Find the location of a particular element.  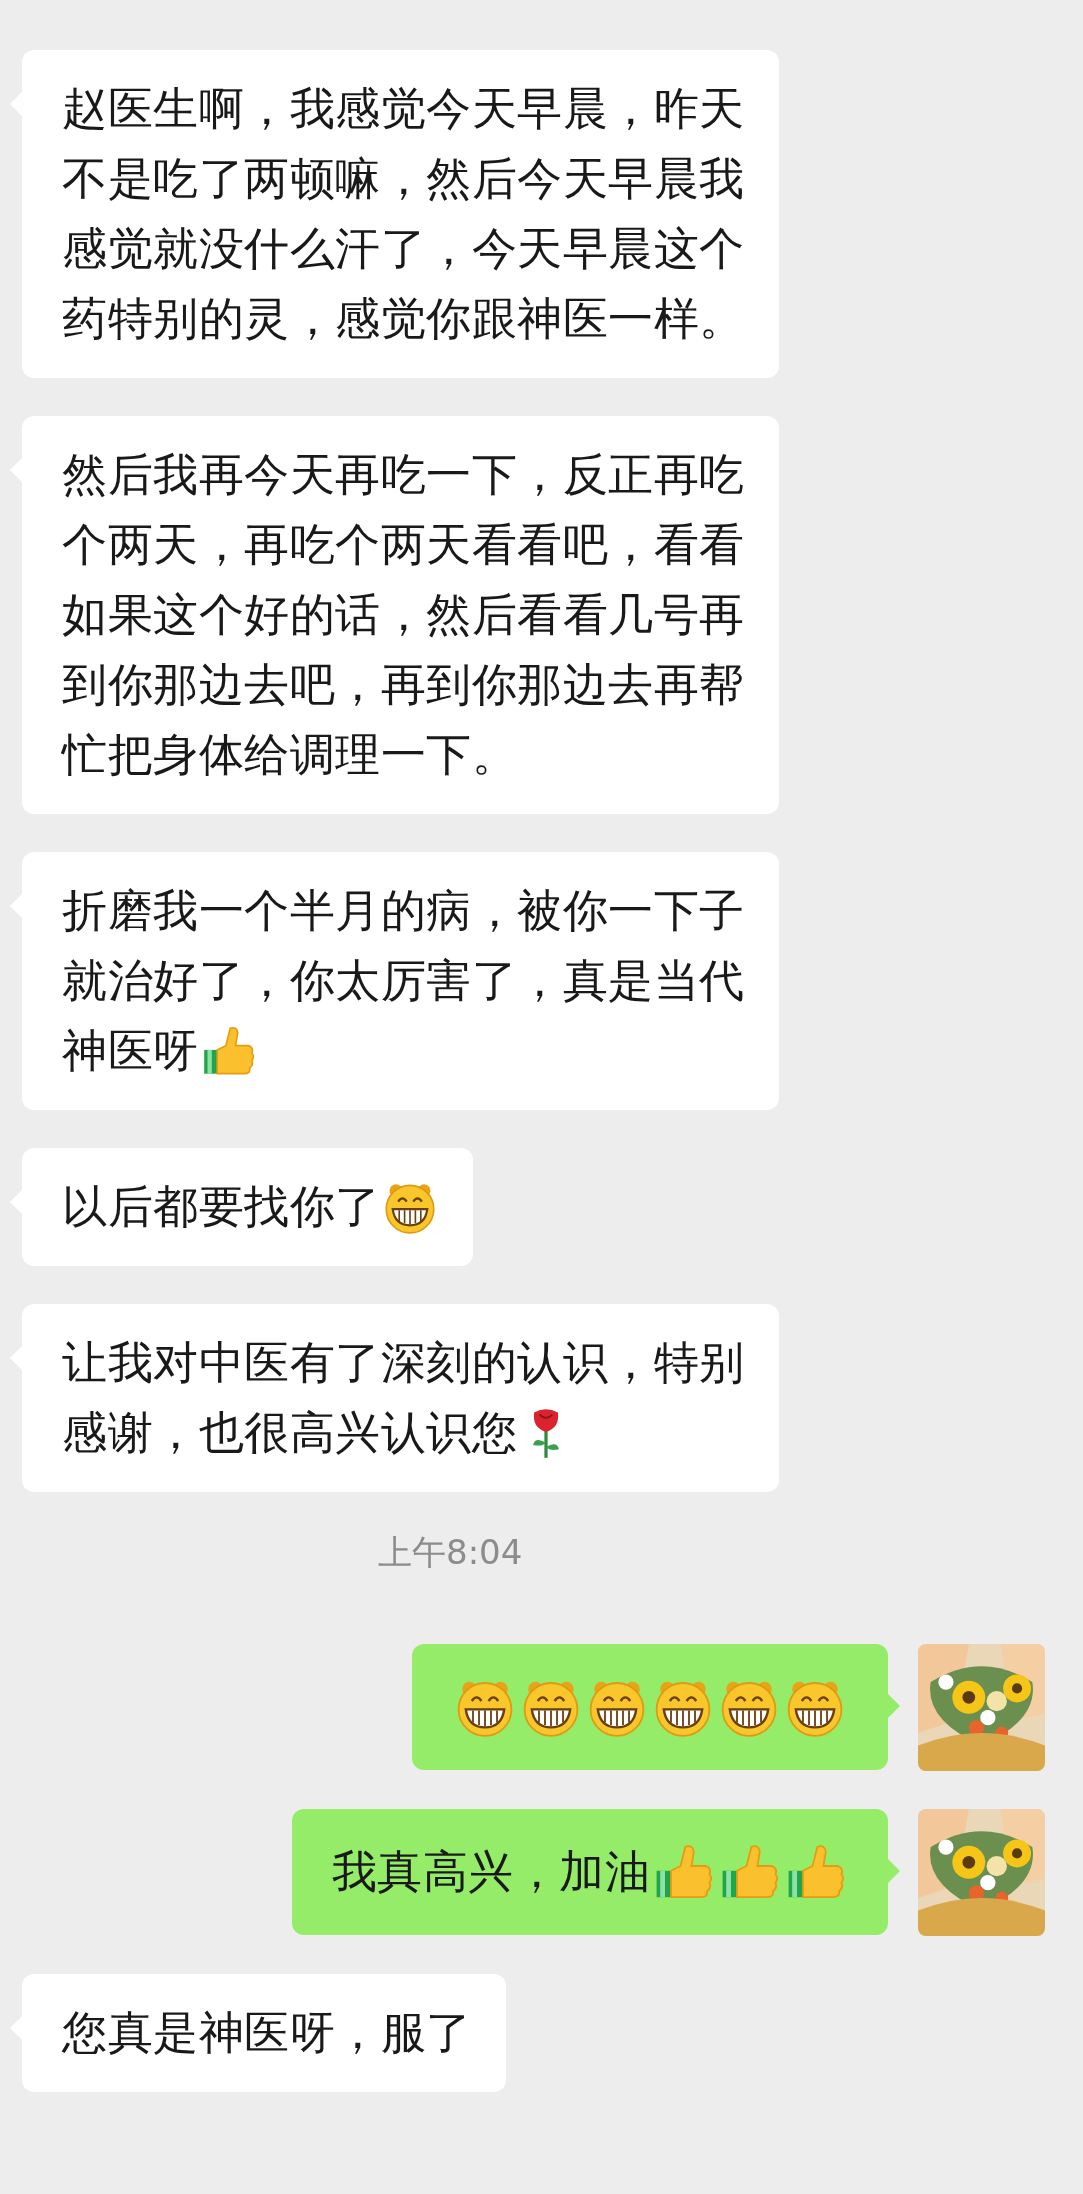

message-text: 感觉就没什么汗了，今天早晨这个 is located at coordinates (403, 249).